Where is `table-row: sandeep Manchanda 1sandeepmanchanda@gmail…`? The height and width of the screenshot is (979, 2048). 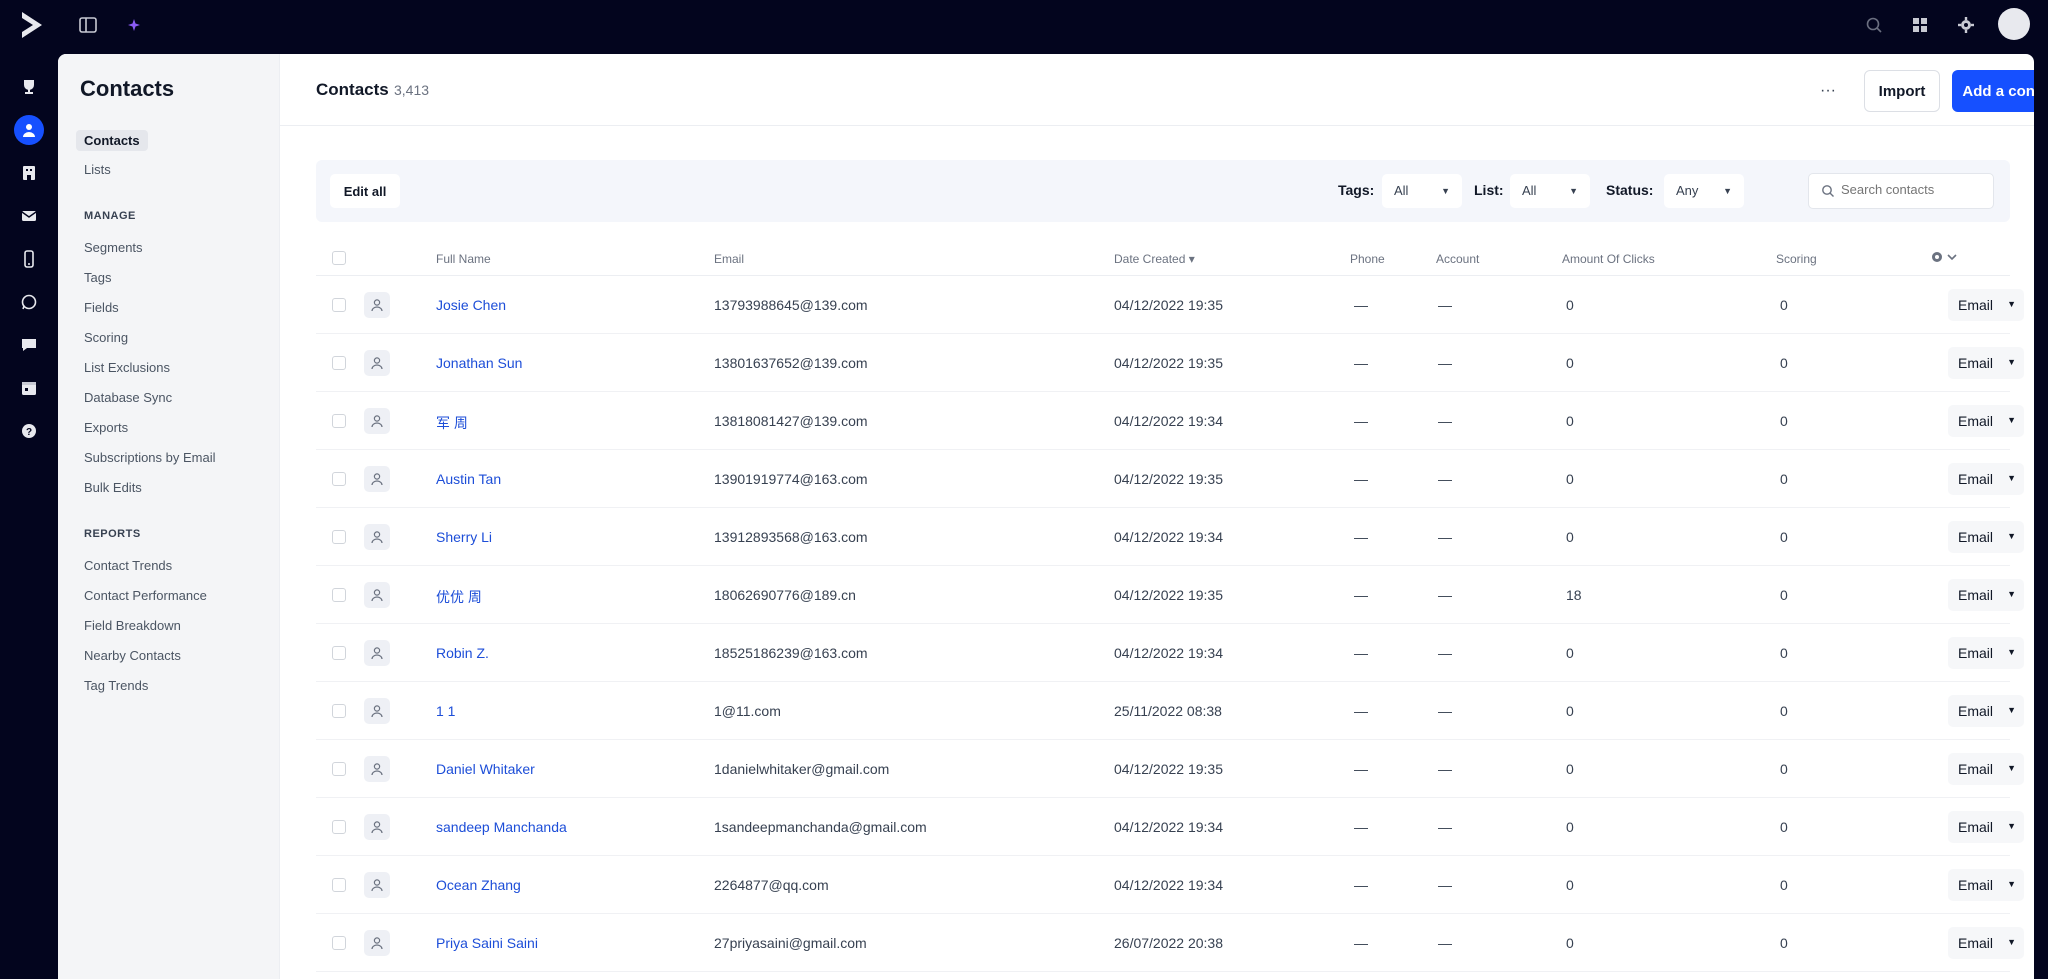 table-row: sandeep Manchanda 1sandeepmanchanda@gmail… is located at coordinates (1170, 827).